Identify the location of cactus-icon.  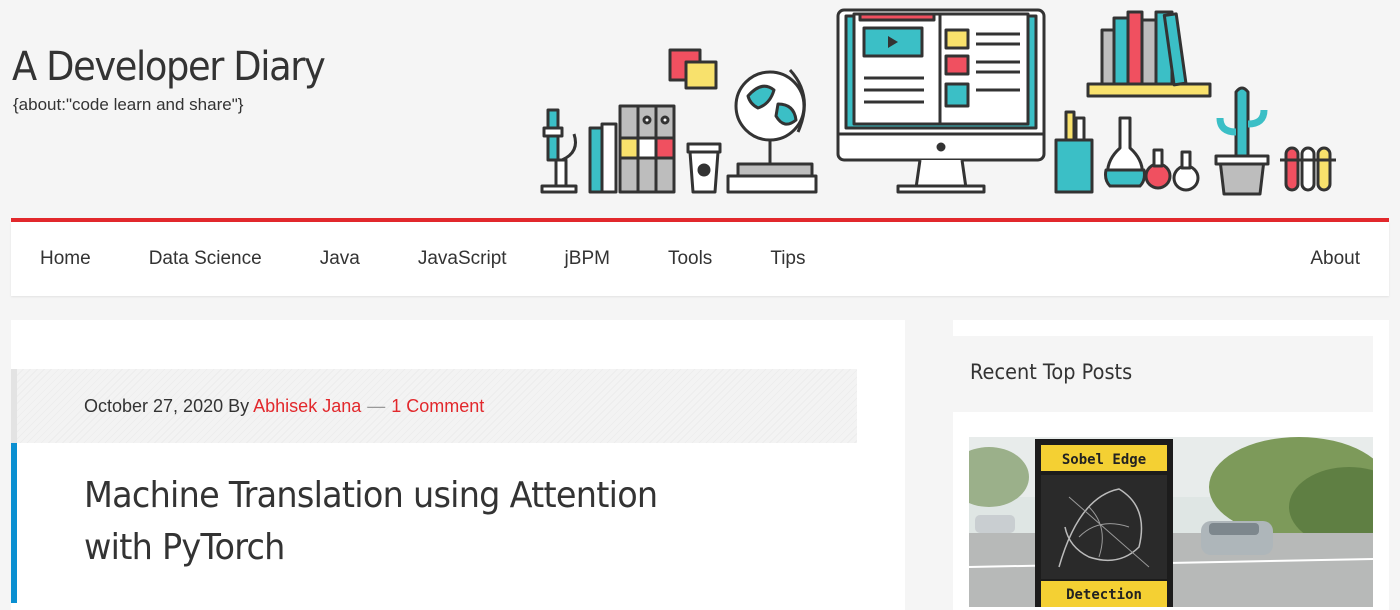
(1242, 141).